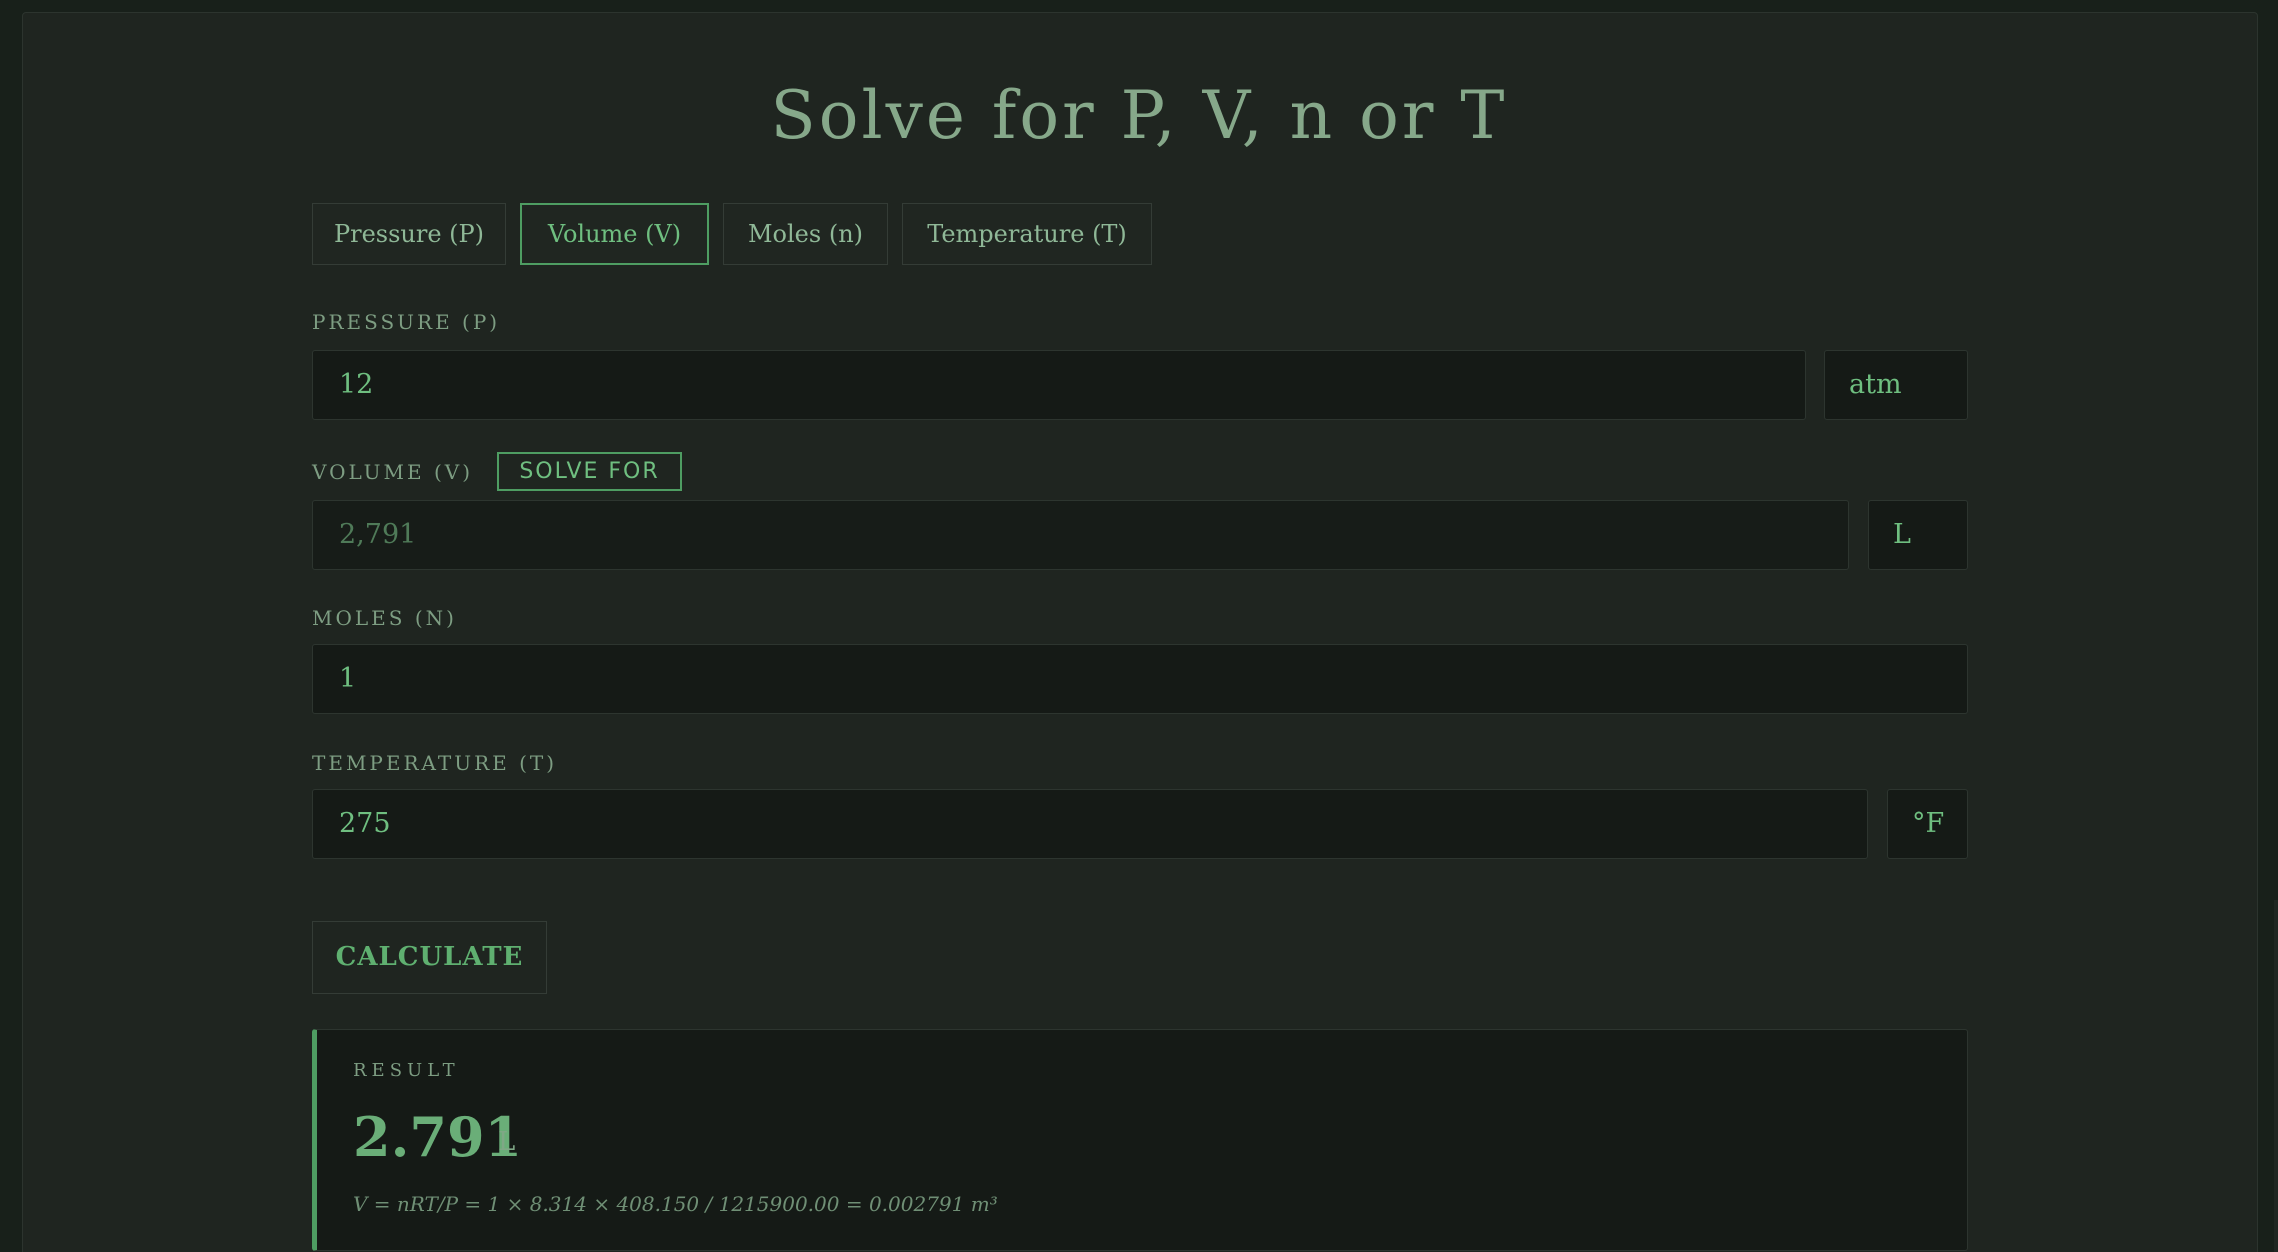 This screenshot has width=2278, height=1252. Describe the element at coordinates (1896, 385) in the screenshot. I see `pressure-unit-select: atm` at that location.